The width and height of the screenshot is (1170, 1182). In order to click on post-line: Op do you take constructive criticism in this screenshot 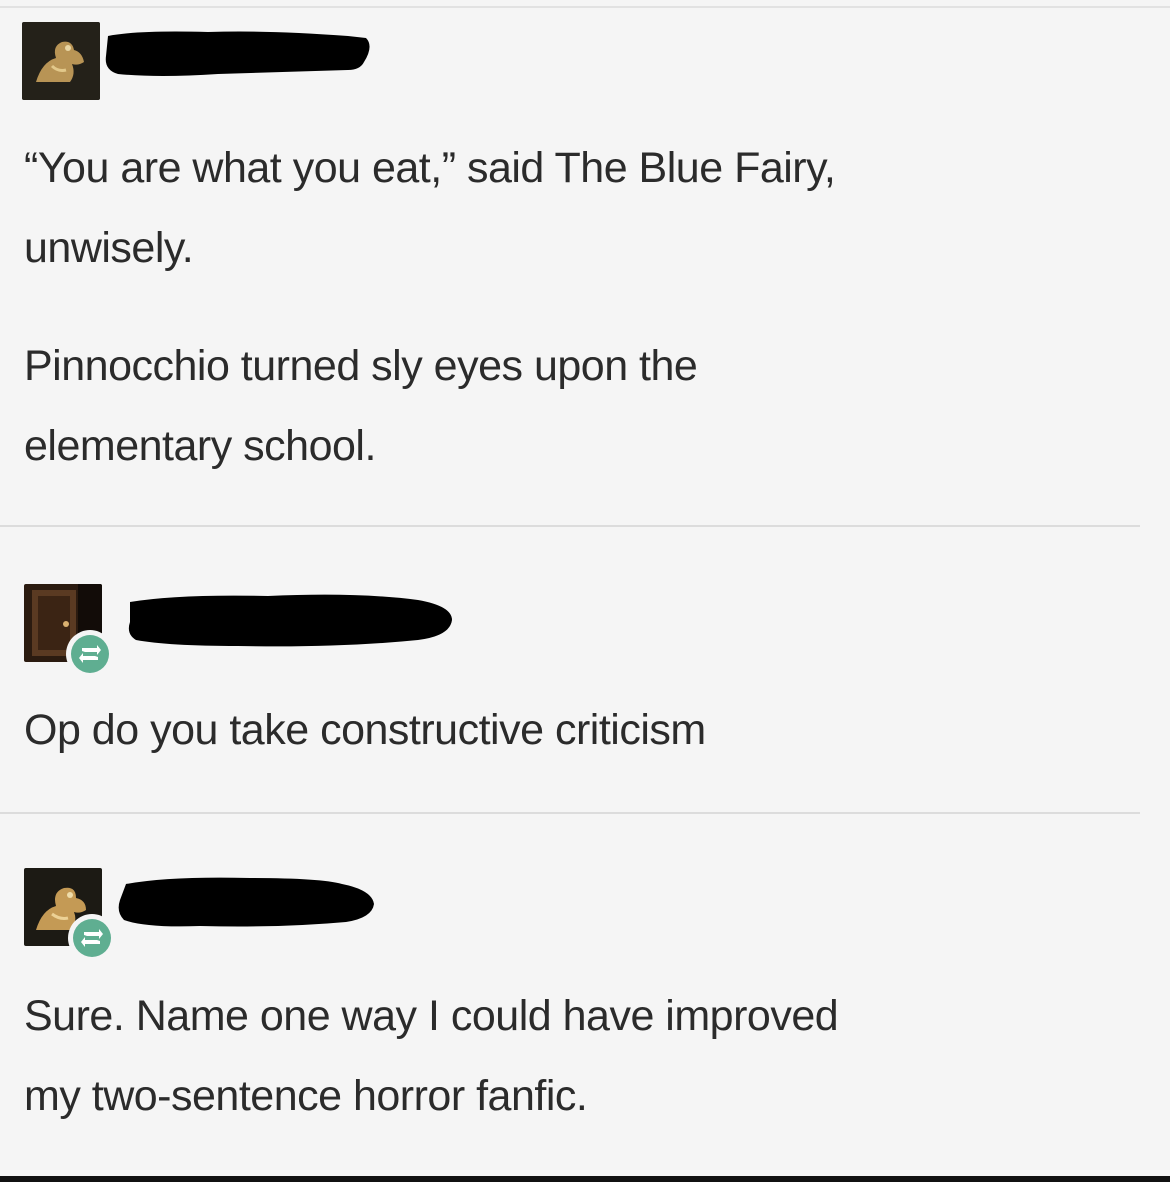, I will do `click(365, 730)`.